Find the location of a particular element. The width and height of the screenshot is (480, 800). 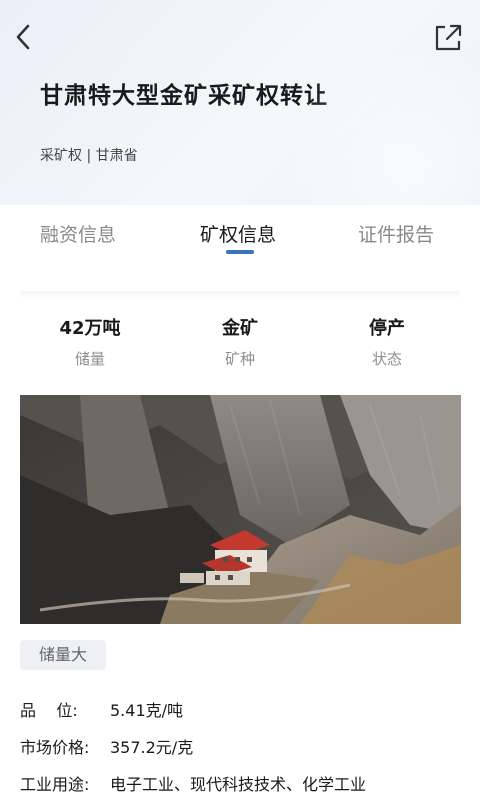

back-button is located at coordinates (23, 37).